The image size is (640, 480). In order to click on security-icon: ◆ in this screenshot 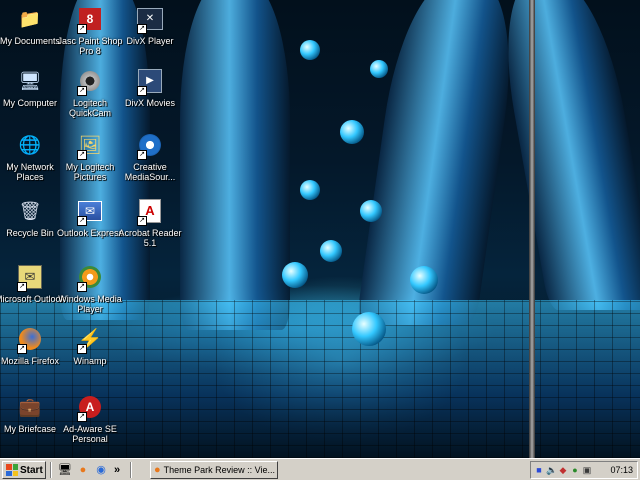, I will do `click(563, 470)`.